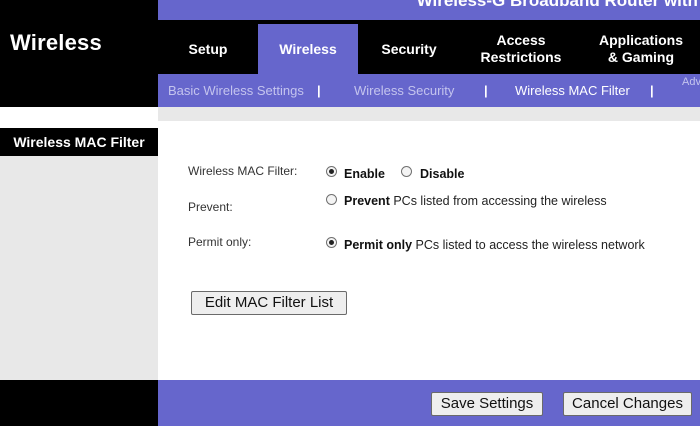 Image resolution: width=700 pixels, height=426 pixels. Describe the element at coordinates (572, 90) in the screenshot. I see `subtab-wireless-mac-filter: Wireless MAC Filter` at that location.